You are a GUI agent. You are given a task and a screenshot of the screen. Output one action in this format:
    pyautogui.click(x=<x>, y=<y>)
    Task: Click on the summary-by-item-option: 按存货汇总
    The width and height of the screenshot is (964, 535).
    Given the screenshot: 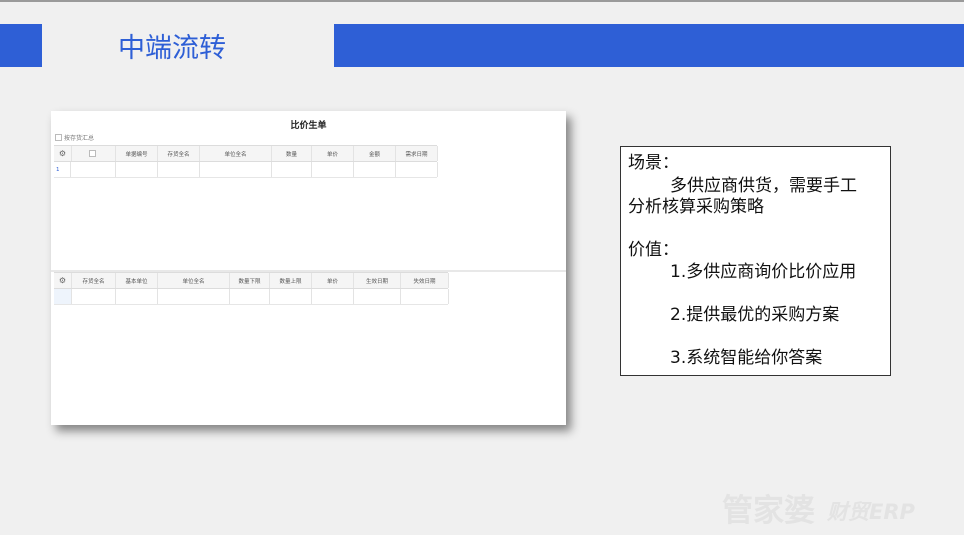 What is the action you would take?
    pyautogui.click(x=74, y=137)
    